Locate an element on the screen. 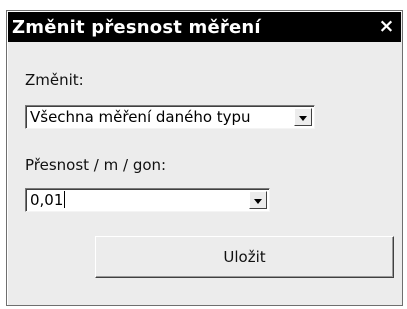 Image resolution: width=407 pixels, height=309 pixels. close-icon: × is located at coordinates (386, 26).